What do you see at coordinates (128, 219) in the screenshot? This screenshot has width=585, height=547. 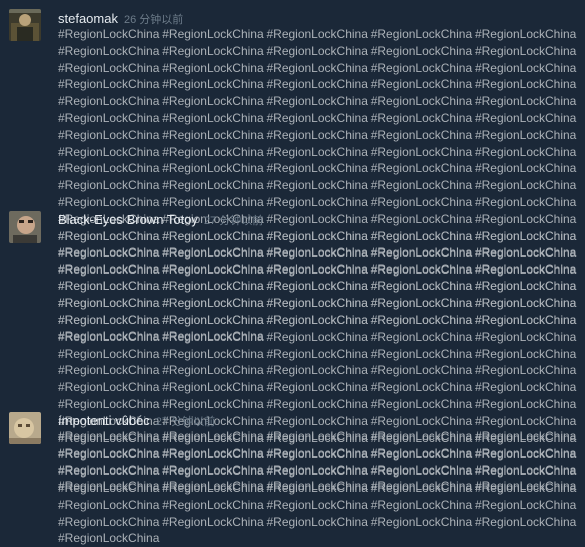 I see `comment-author: Black-Eyes Brown Totoy` at bounding box center [128, 219].